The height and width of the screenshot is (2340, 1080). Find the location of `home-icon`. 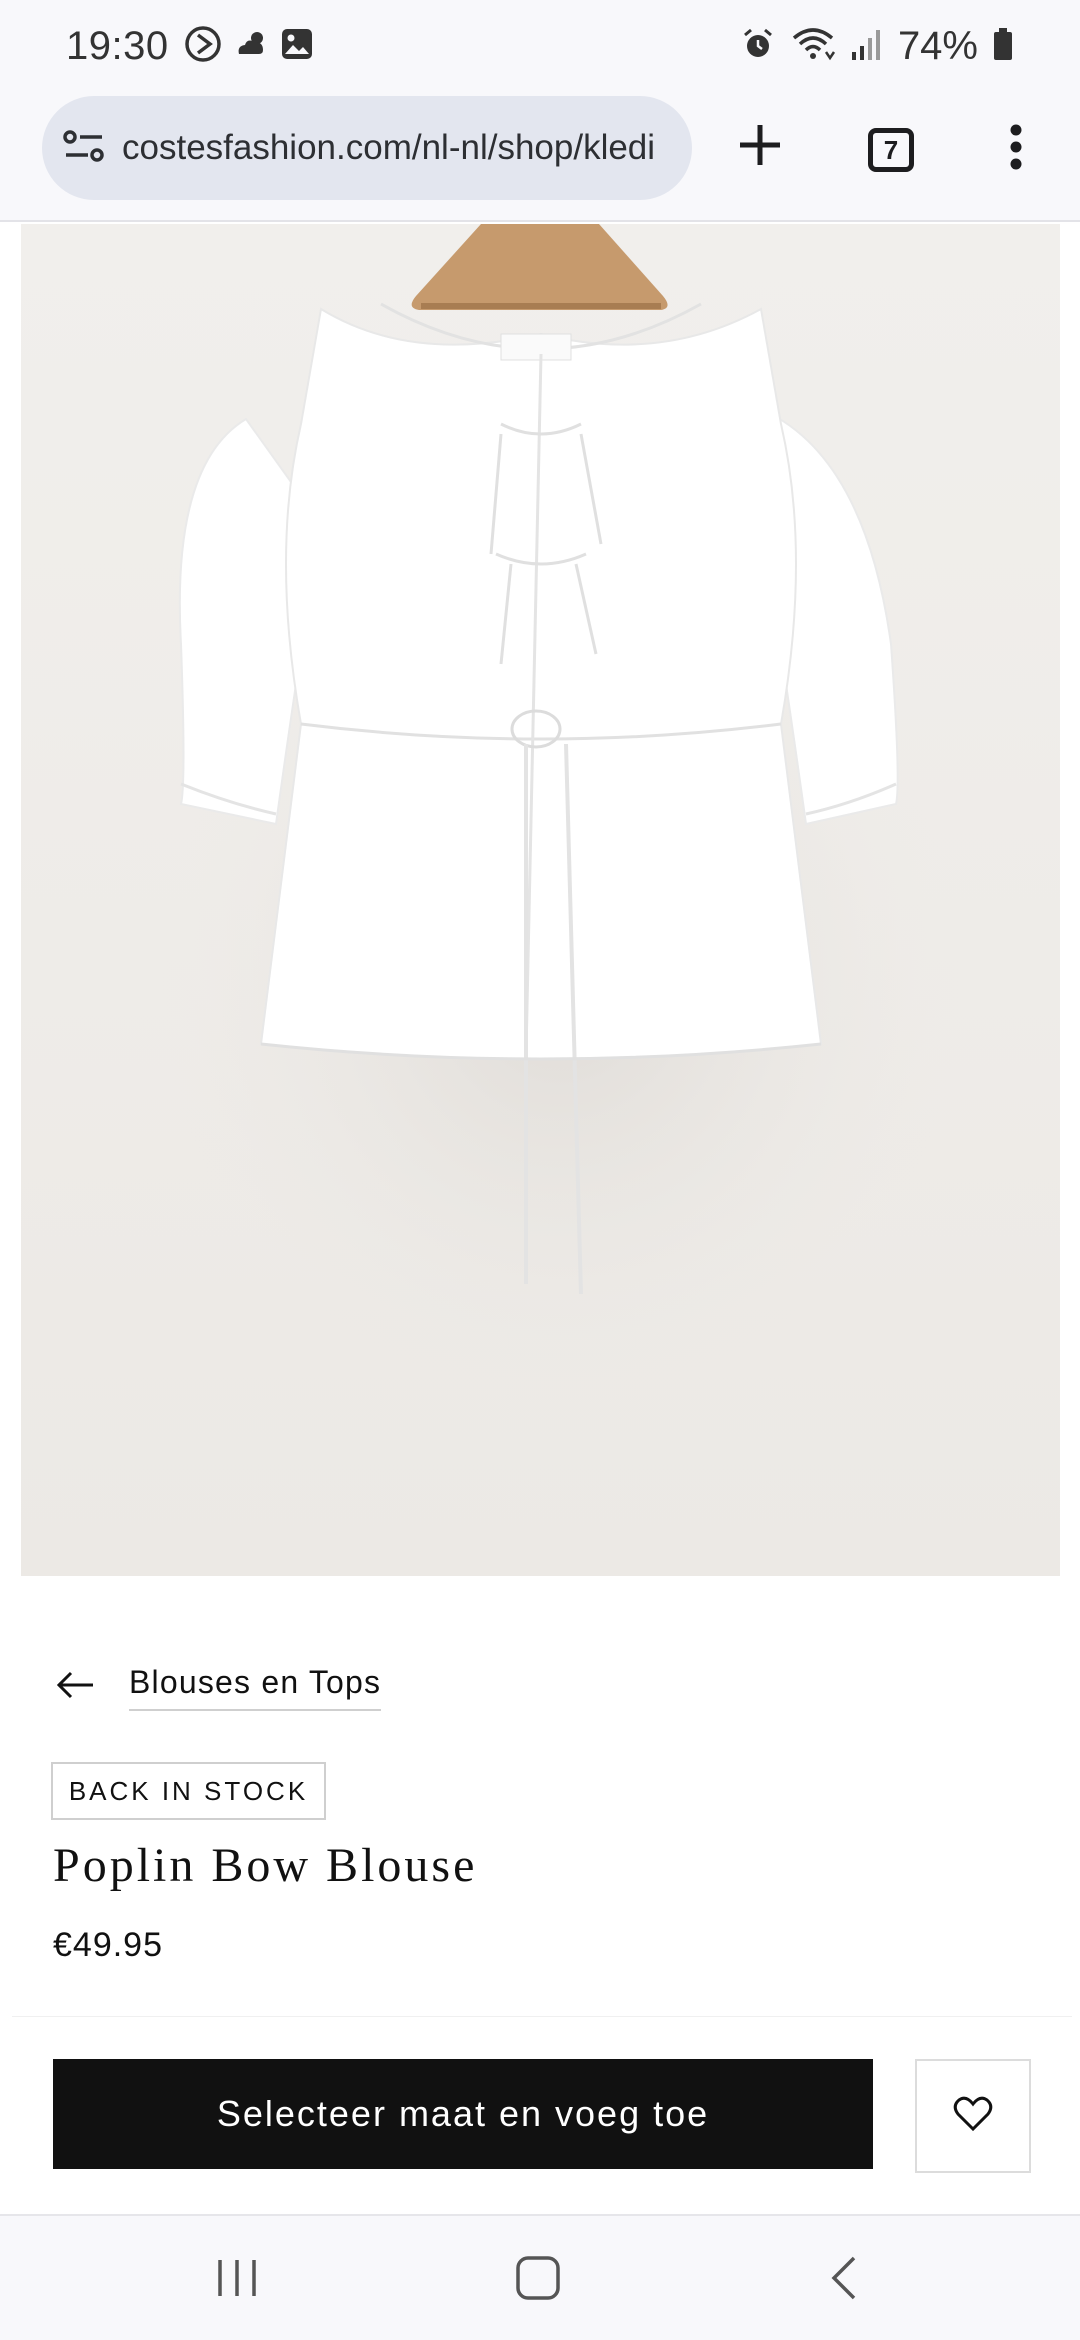

home-icon is located at coordinates (538, 2280).